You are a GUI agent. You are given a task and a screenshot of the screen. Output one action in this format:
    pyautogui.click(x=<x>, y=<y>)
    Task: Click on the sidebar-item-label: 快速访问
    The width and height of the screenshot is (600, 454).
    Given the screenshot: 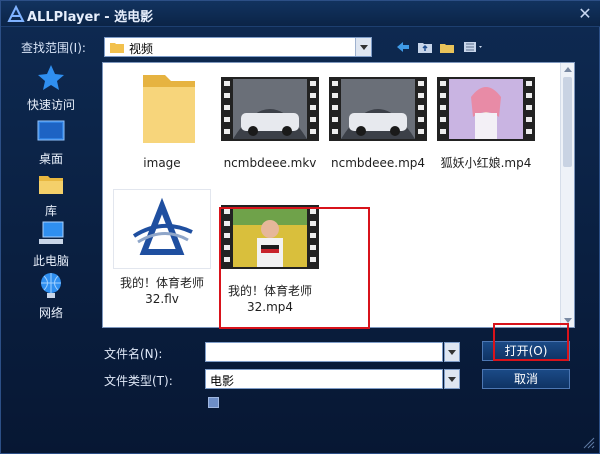 What is the action you would take?
    pyautogui.click(x=50, y=105)
    